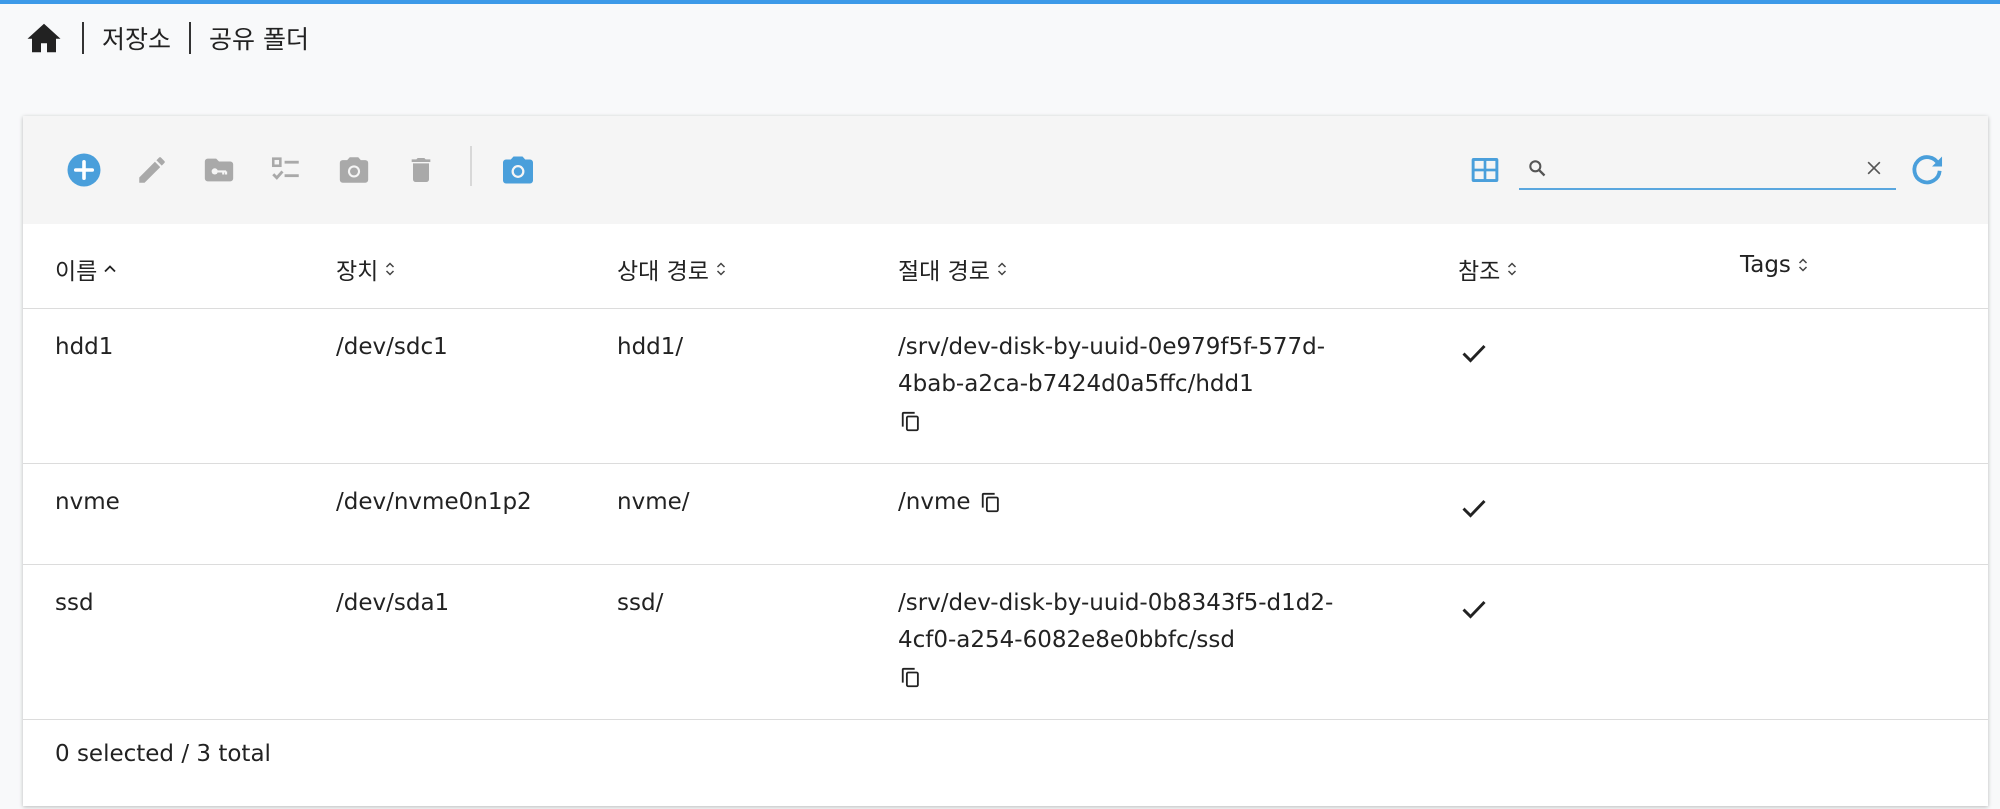 The height and width of the screenshot is (809, 2000). What do you see at coordinates (357, 272) in the screenshot?
I see `column-header-label: 장치` at bounding box center [357, 272].